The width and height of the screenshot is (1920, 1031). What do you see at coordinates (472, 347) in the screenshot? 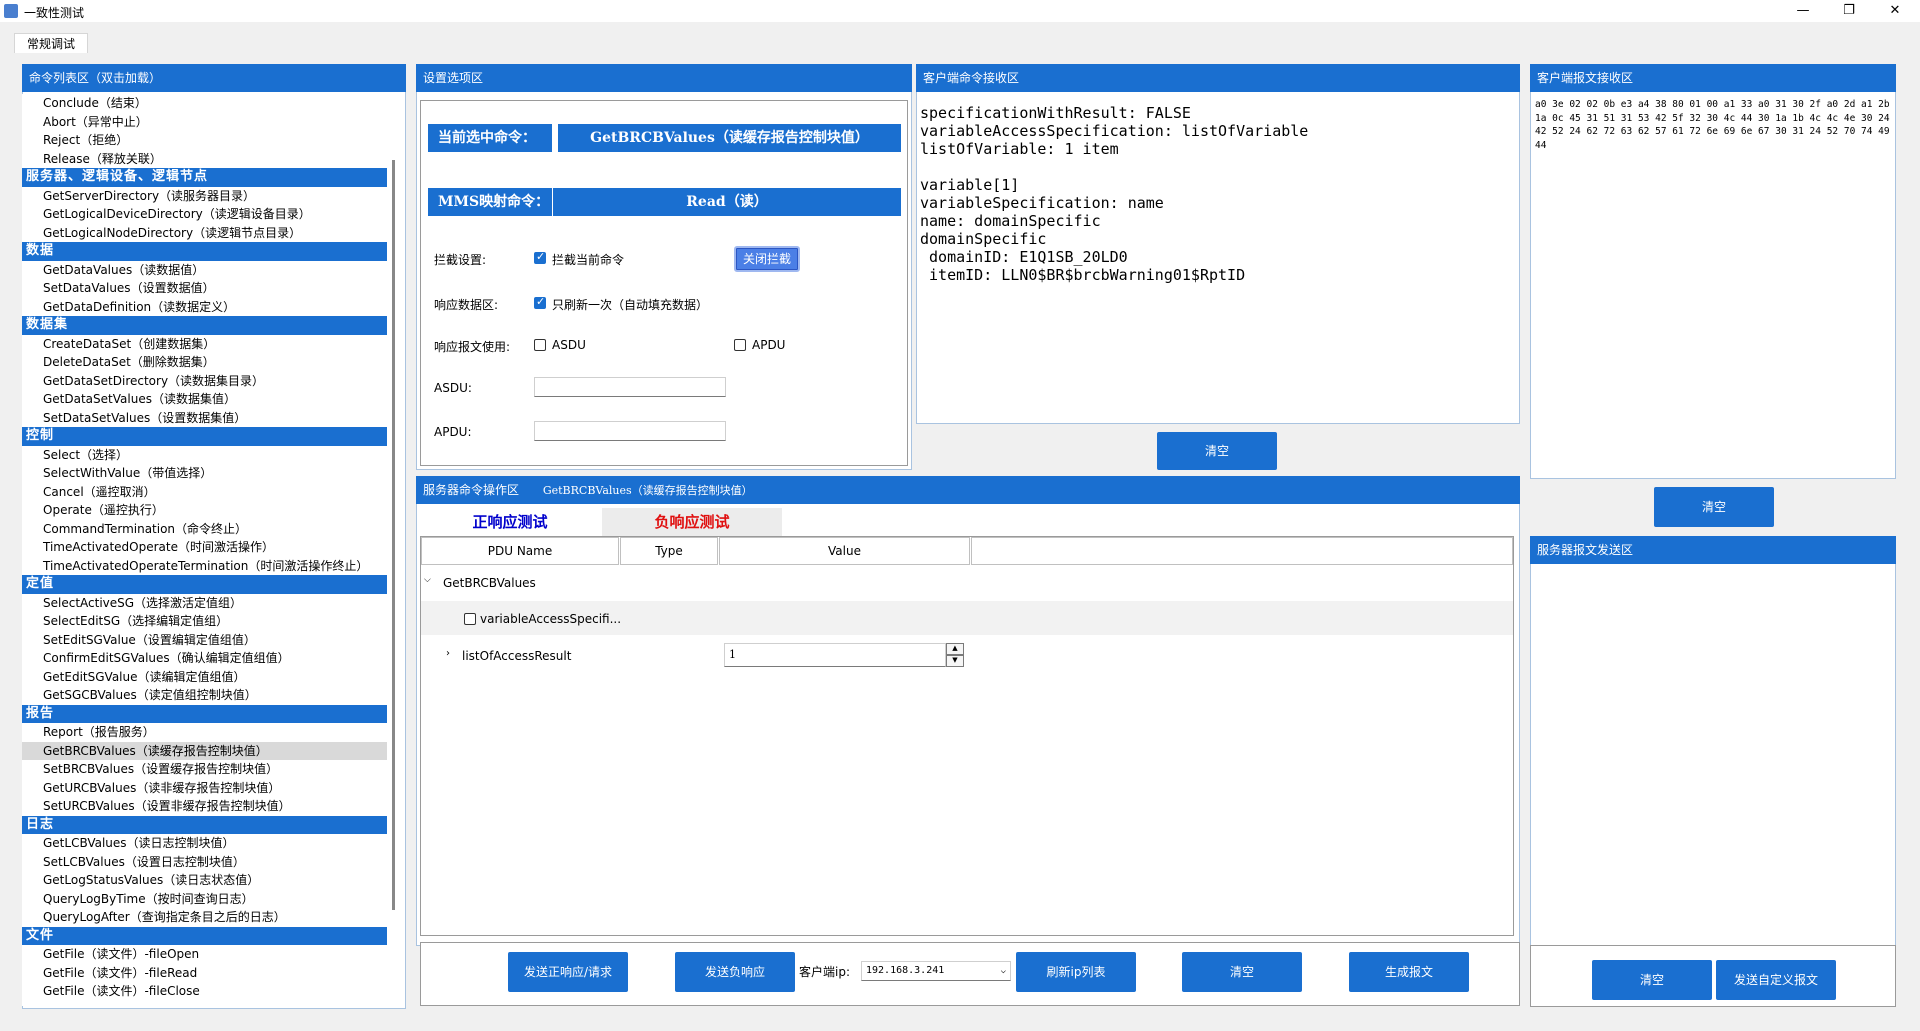
I see `response-packet-use-label: 响应报文使用:` at bounding box center [472, 347].